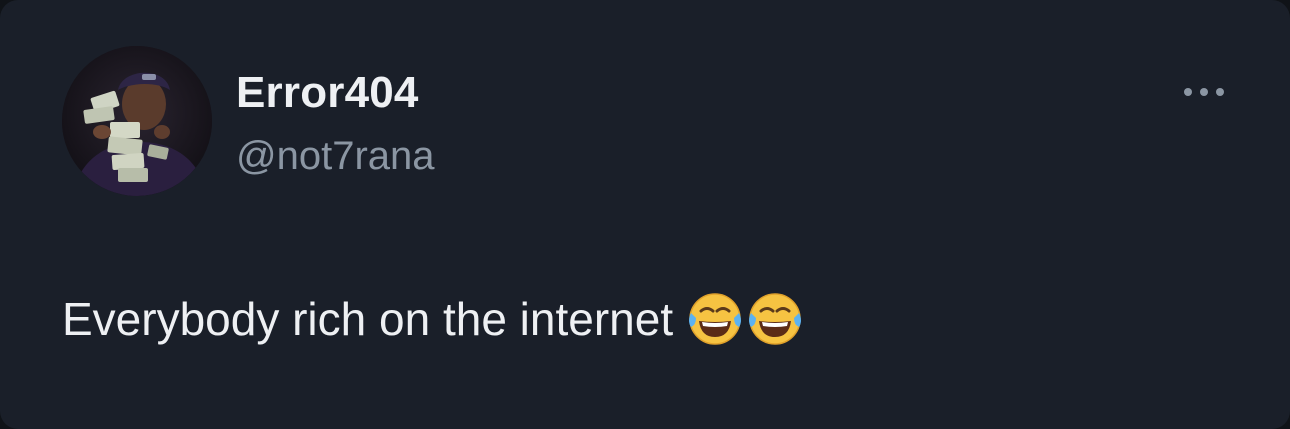 The height and width of the screenshot is (429, 1290). I want to click on profile-photo, so click(137, 121).